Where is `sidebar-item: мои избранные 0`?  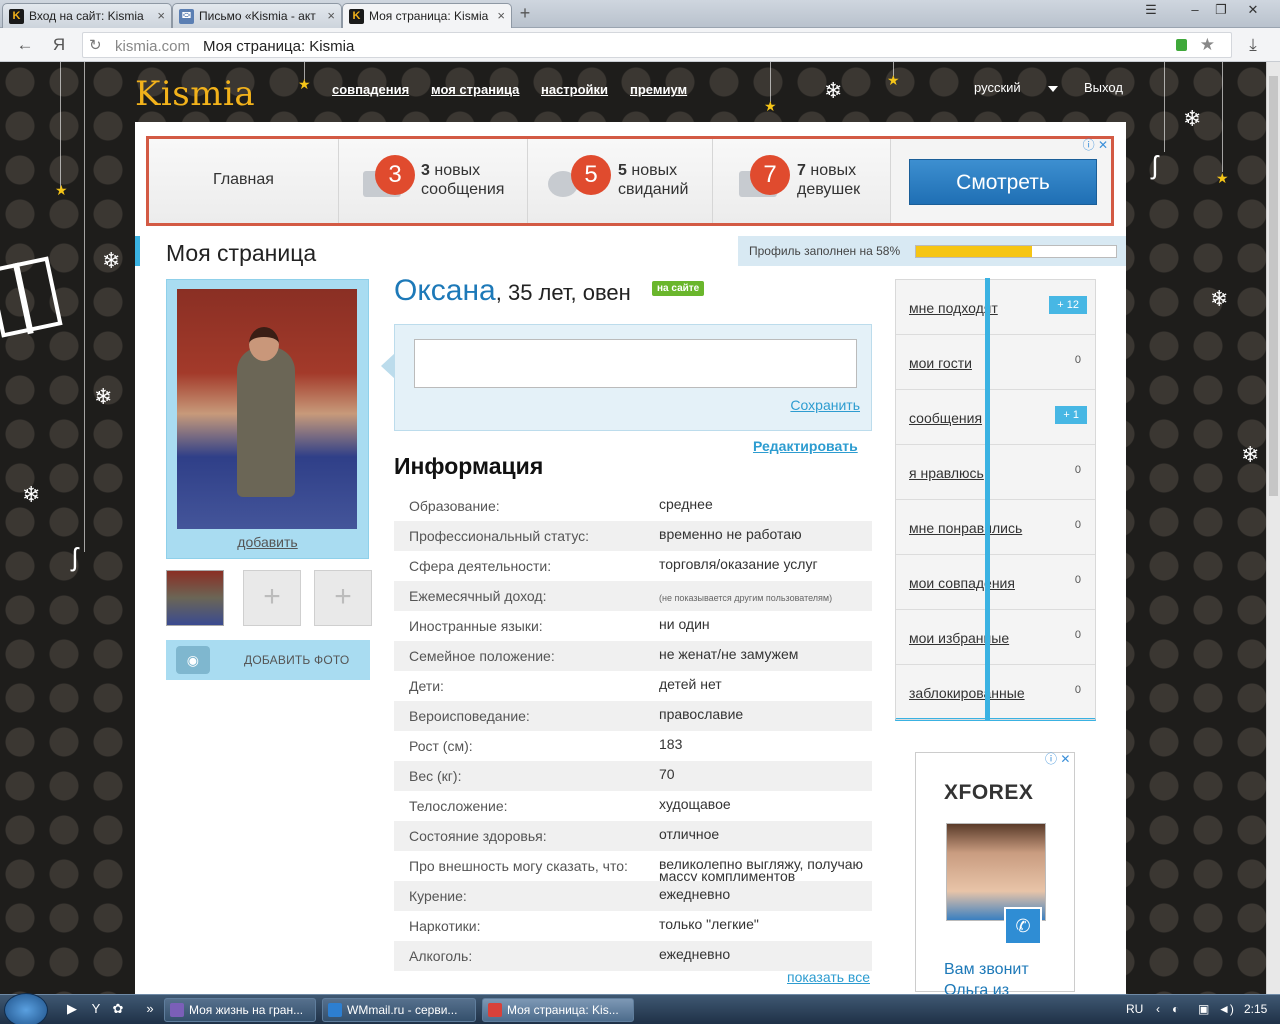
sidebar-item: мои избранные 0 is located at coordinates (995, 637).